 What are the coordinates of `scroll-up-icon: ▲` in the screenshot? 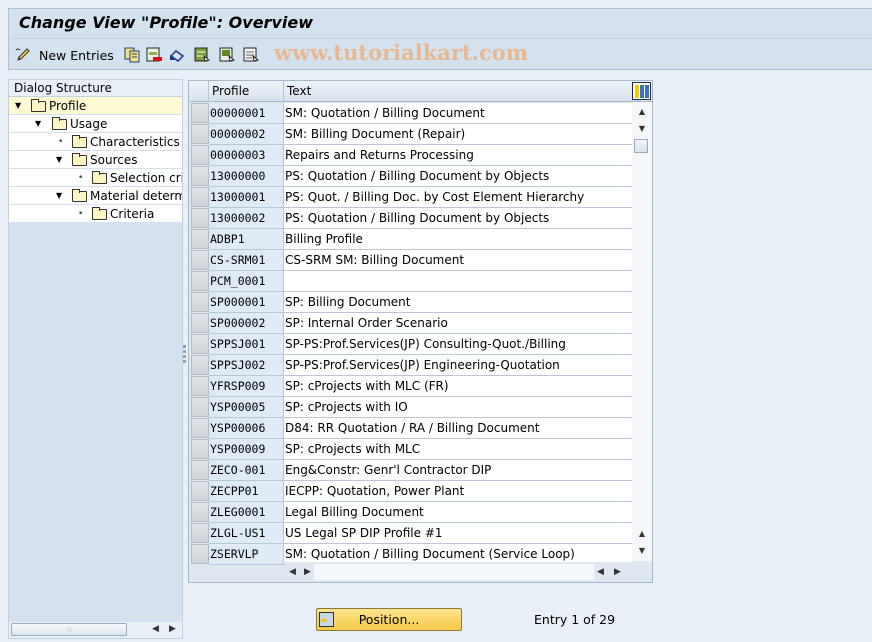 It's located at (642, 112).